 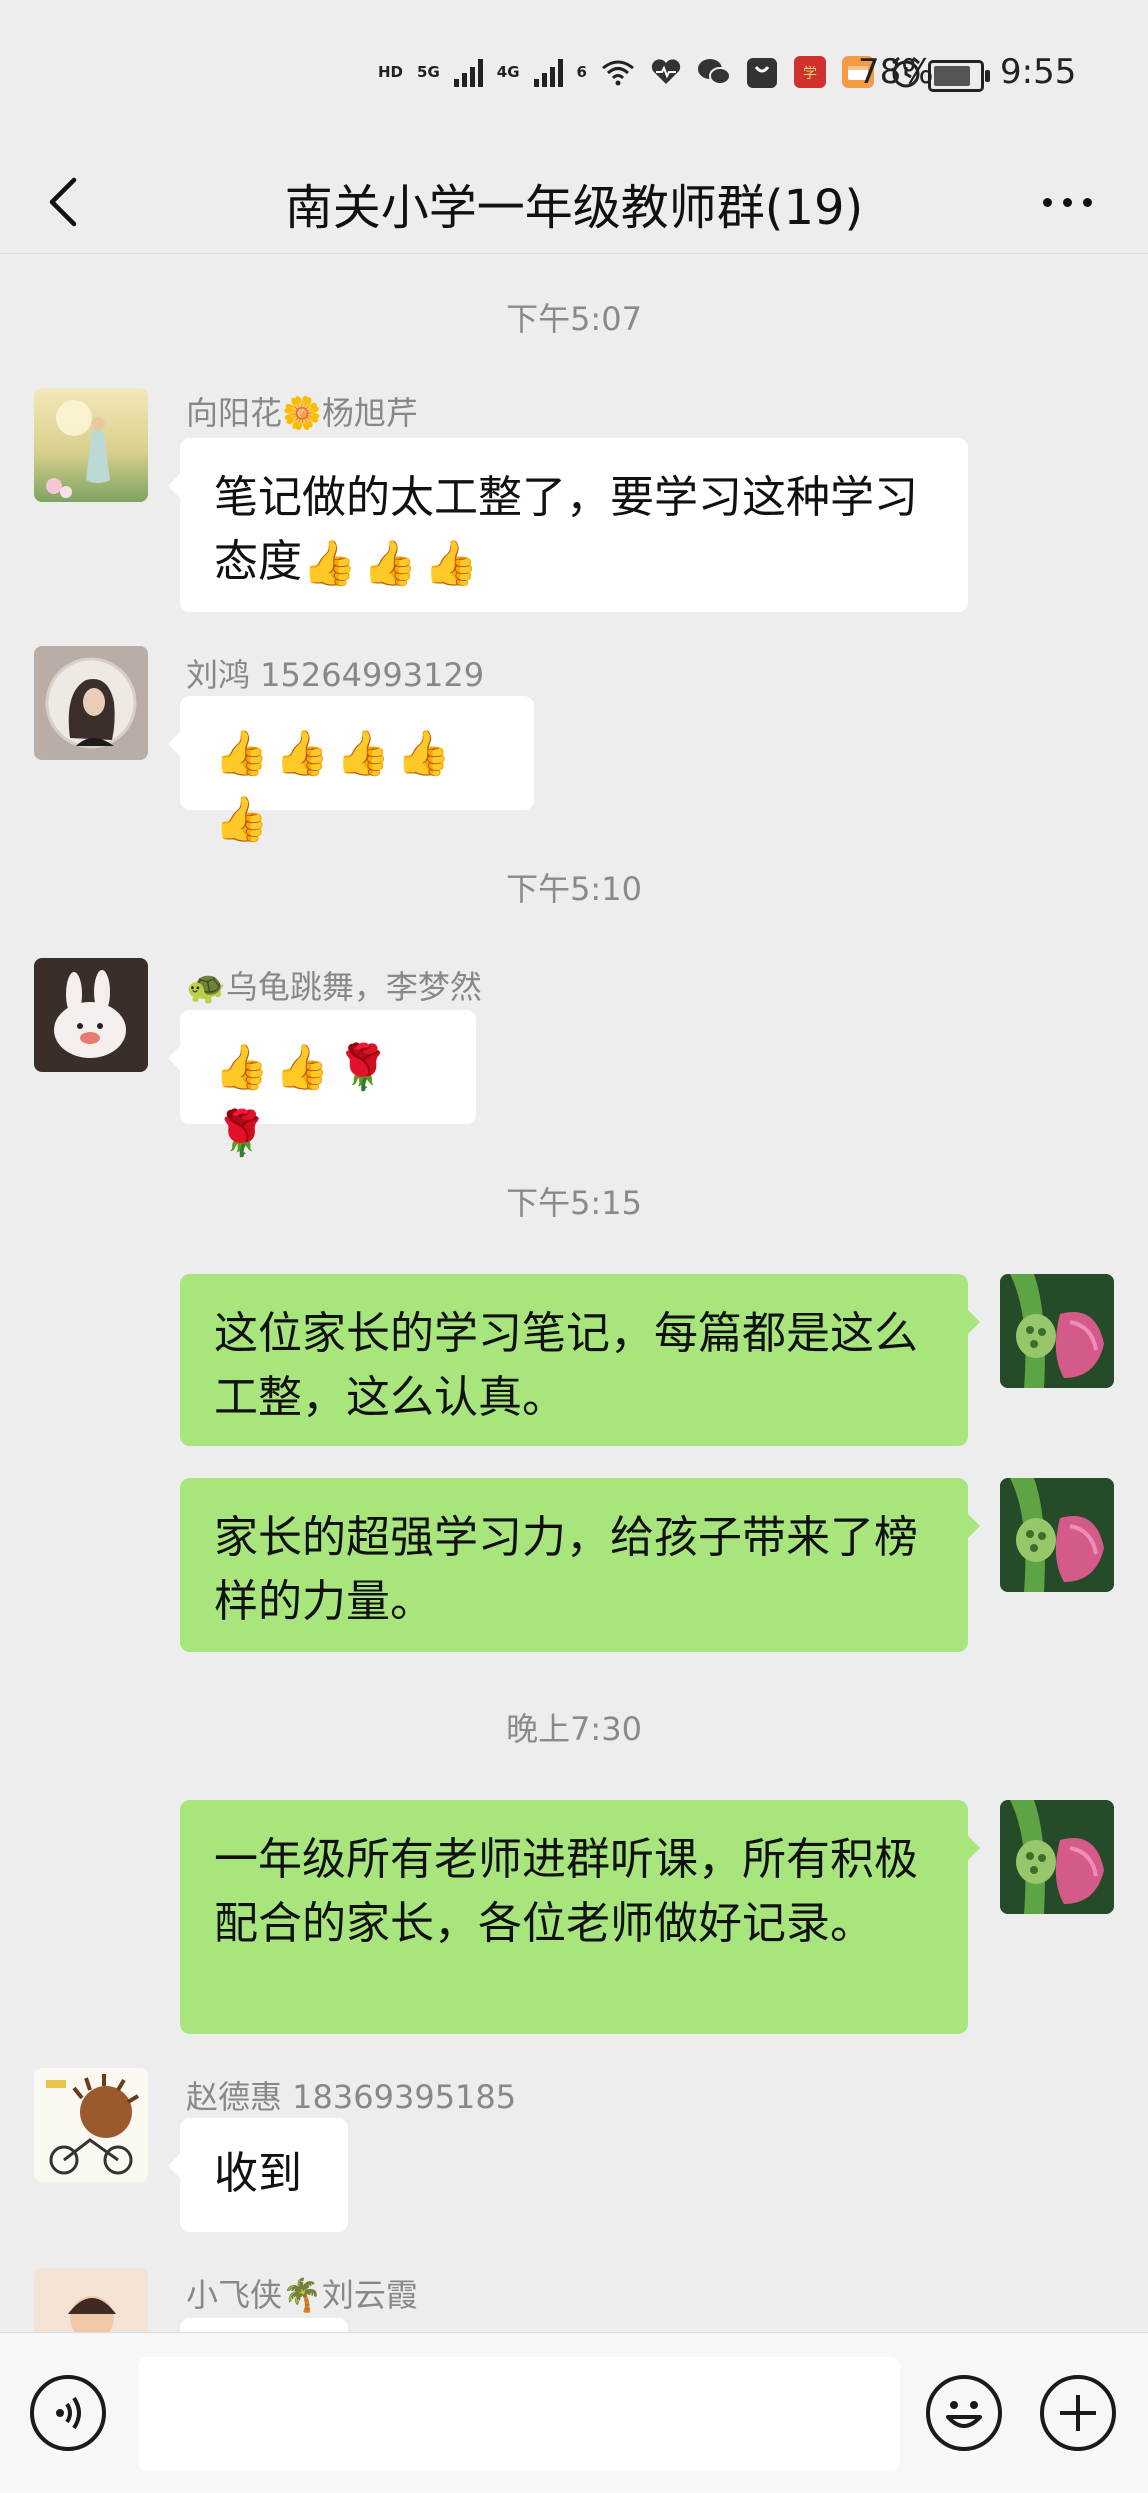 I want to click on svg-text: 学, so click(x=810, y=74).